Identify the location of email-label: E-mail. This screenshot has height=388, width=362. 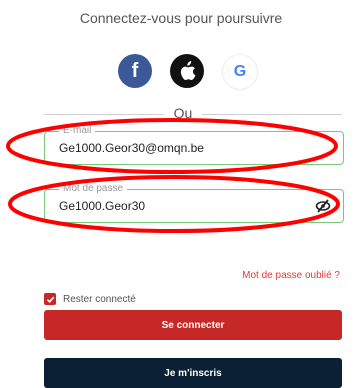
(77, 130).